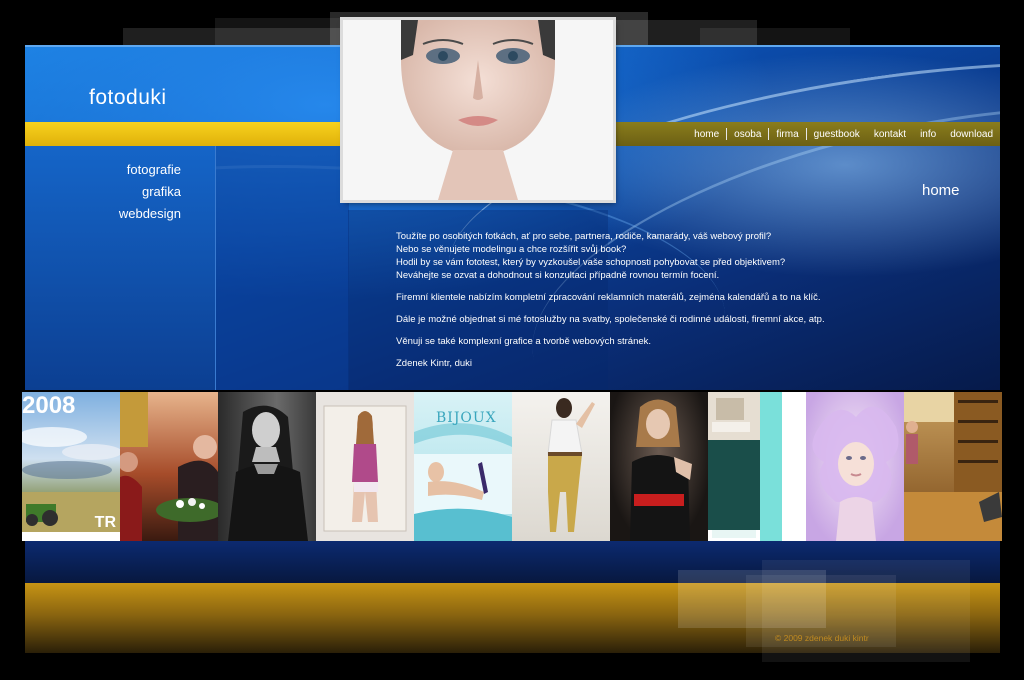  What do you see at coordinates (747, 134) in the screenshot?
I see `nav-item-osoba: osoba` at bounding box center [747, 134].